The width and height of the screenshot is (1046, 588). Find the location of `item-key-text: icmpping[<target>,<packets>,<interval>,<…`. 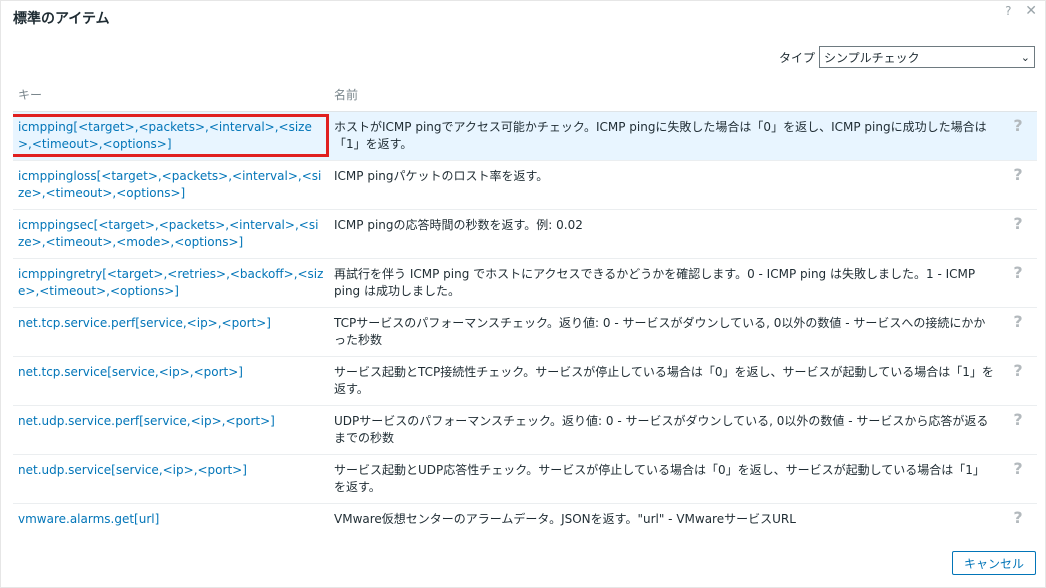

item-key-text: icmpping[<target>,<packets>,<interval>,<… is located at coordinates (165, 135).